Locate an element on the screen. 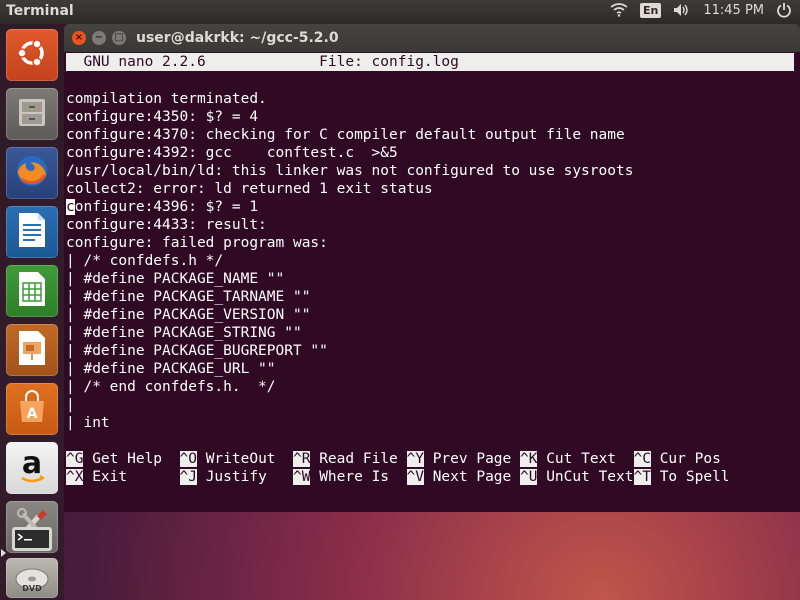 The height and width of the screenshot is (600, 800). launcher-item-dvd: DVD is located at coordinates (32, 578).